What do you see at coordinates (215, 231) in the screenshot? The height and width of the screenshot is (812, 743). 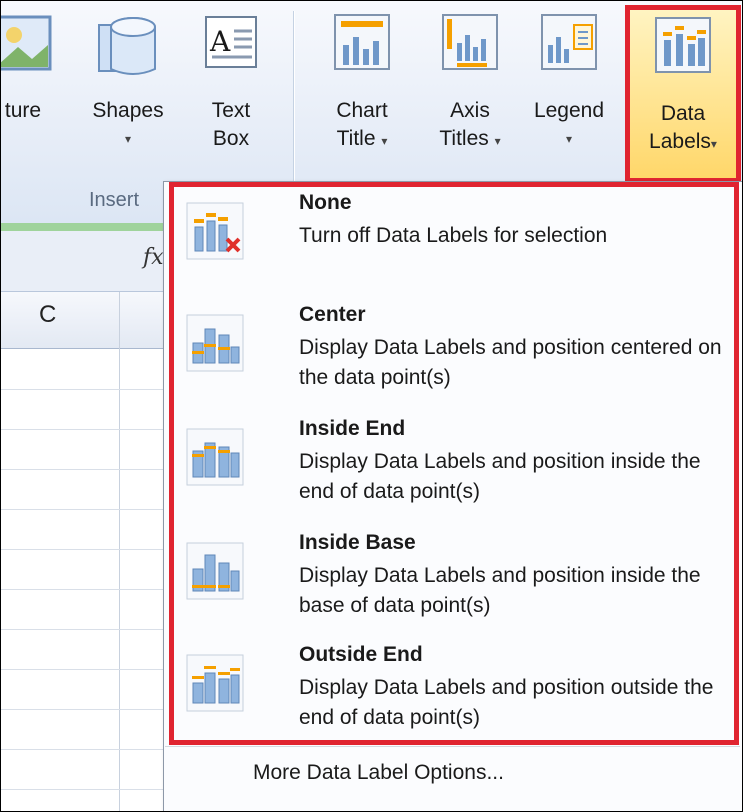 I see `none-icon` at bounding box center [215, 231].